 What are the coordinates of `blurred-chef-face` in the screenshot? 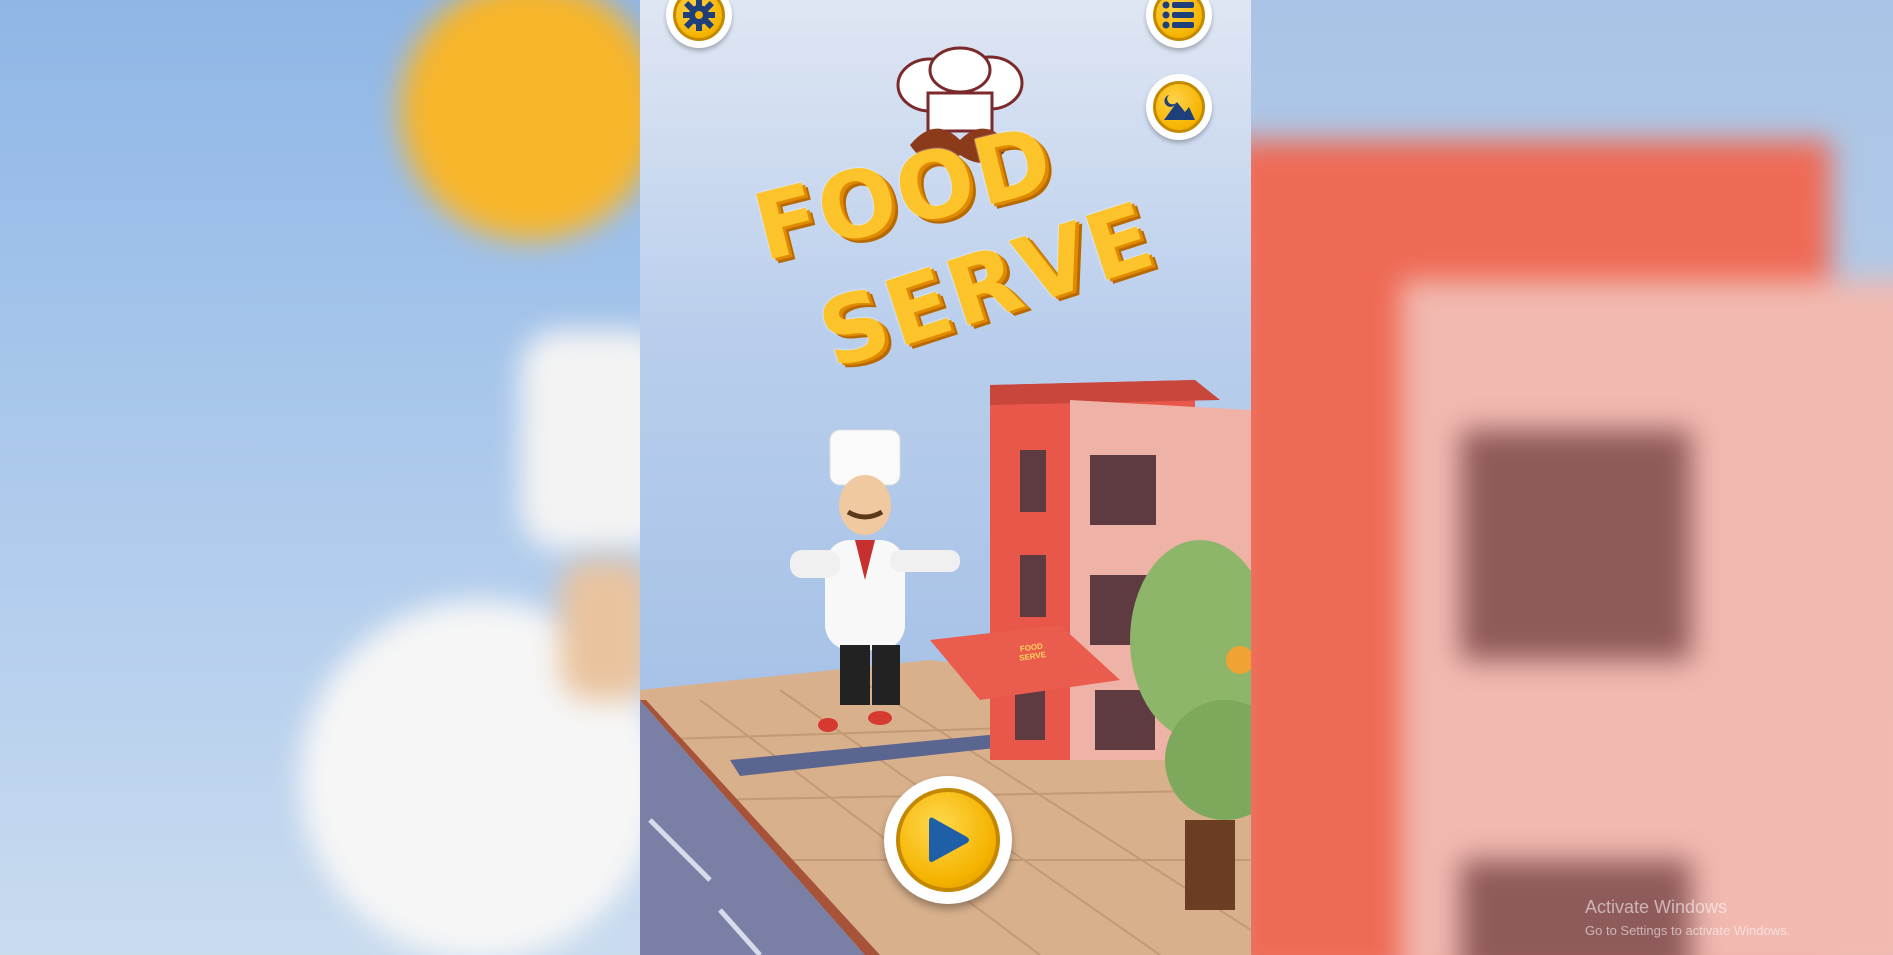 It's located at (600, 630).